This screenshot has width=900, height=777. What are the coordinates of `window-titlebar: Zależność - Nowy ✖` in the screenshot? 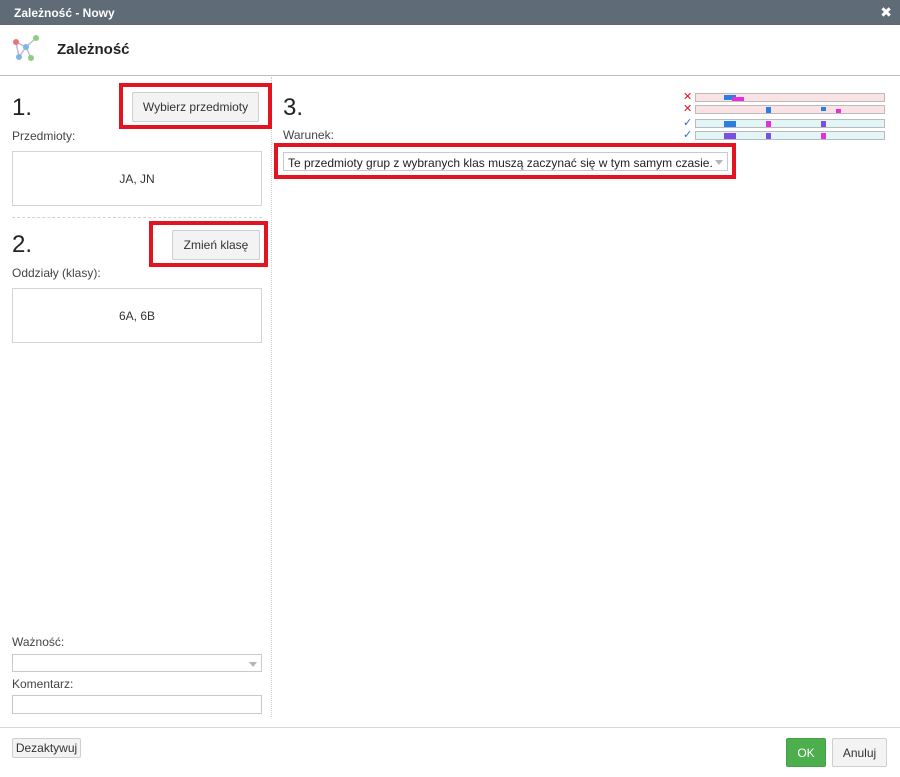 It's located at (450, 12).